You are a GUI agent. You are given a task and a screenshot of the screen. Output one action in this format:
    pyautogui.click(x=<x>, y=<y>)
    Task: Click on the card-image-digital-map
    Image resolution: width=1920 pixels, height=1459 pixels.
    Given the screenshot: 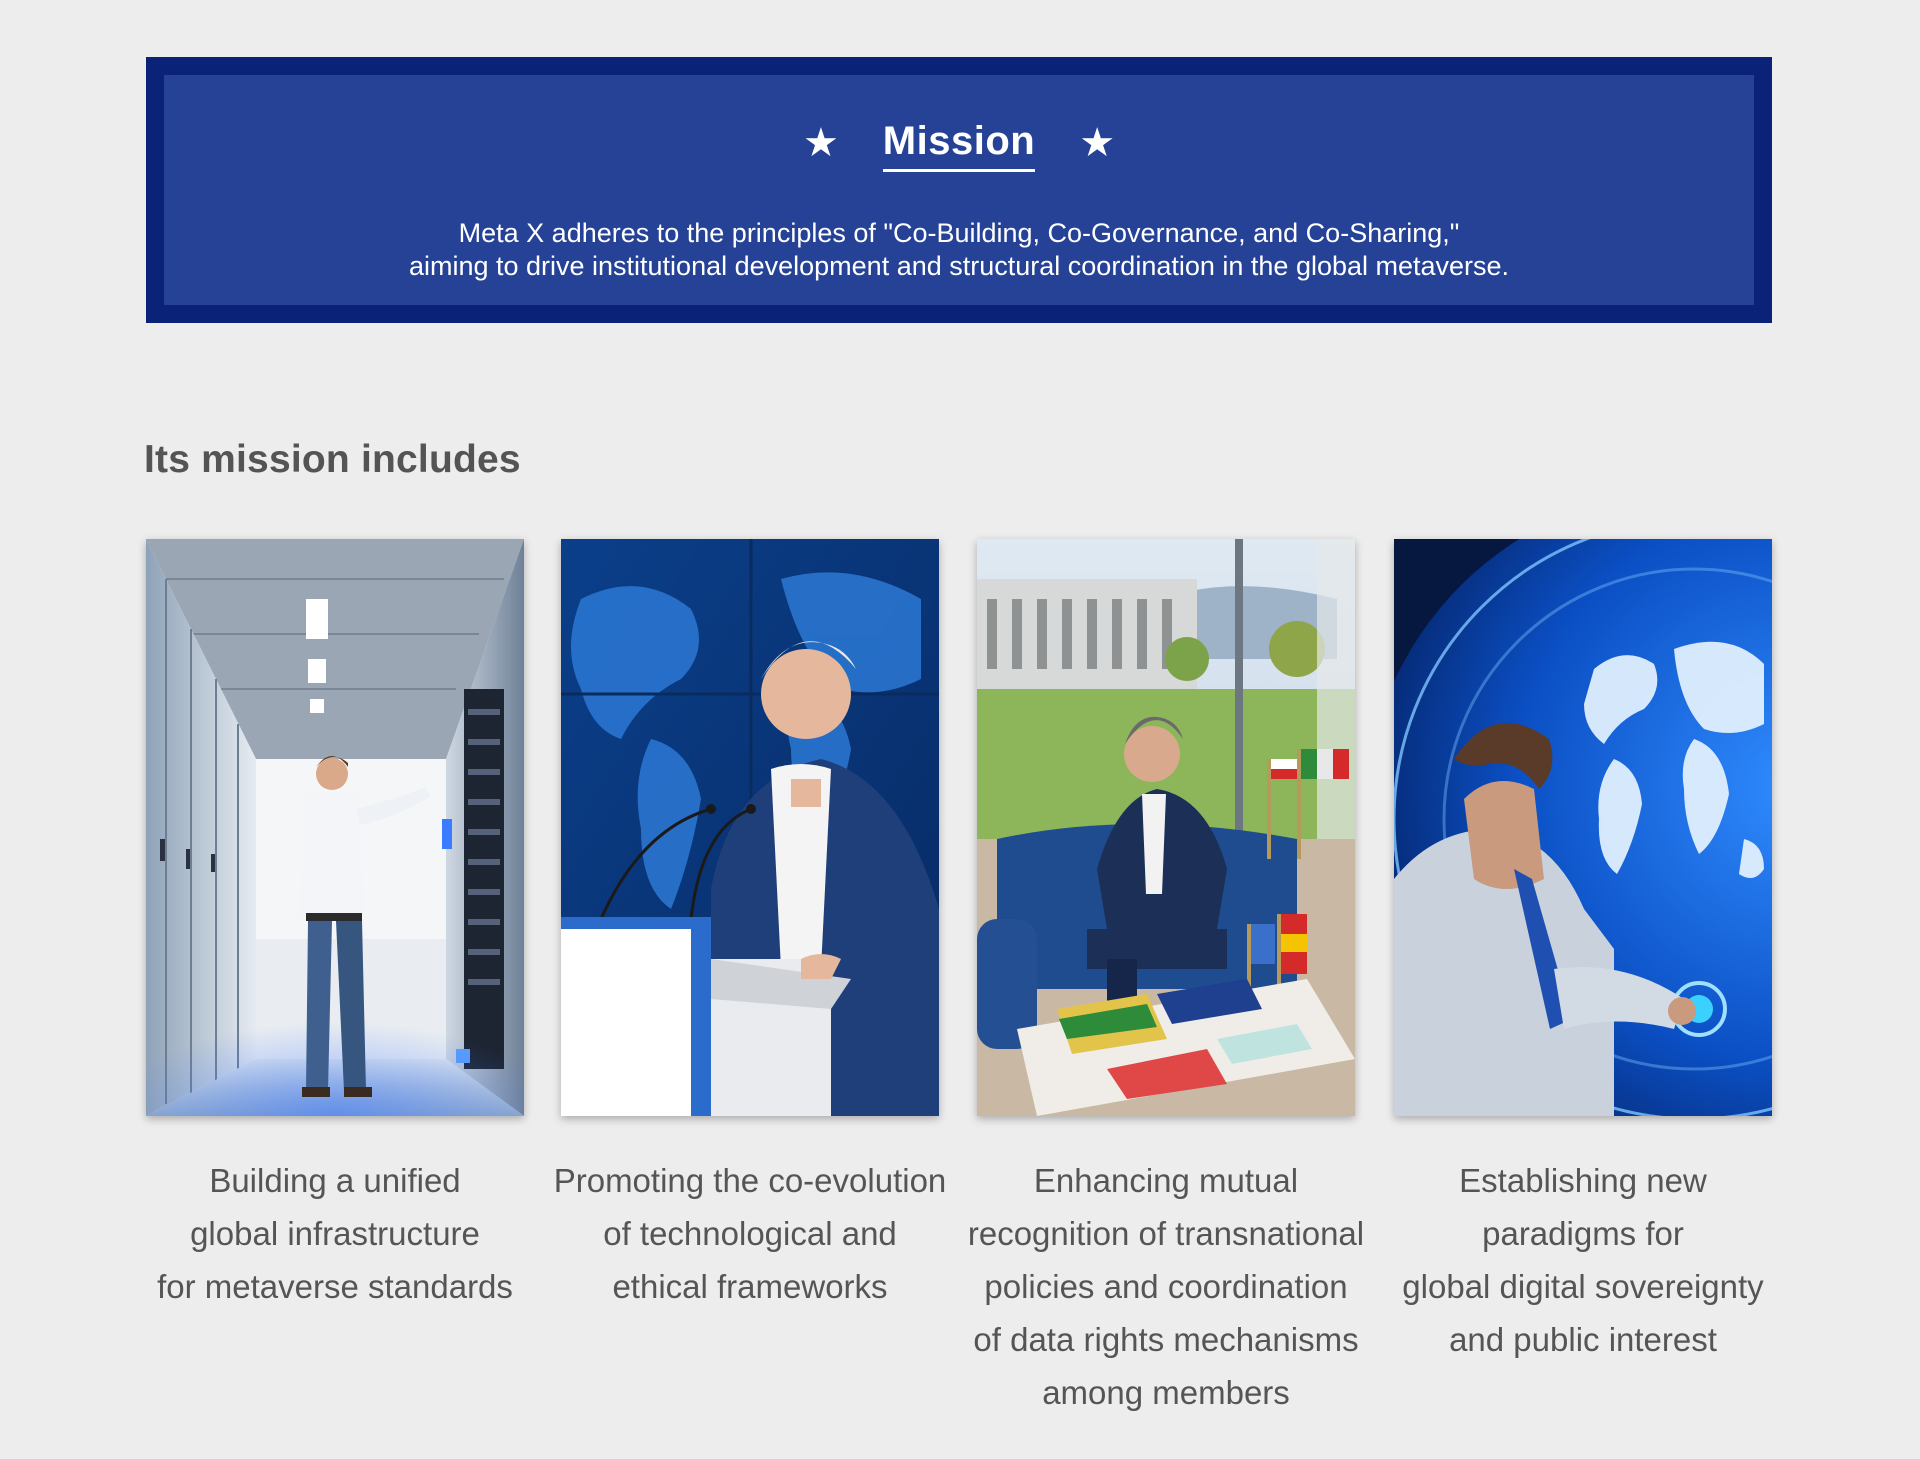 What is the action you would take?
    pyautogui.click(x=1583, y=827)
    